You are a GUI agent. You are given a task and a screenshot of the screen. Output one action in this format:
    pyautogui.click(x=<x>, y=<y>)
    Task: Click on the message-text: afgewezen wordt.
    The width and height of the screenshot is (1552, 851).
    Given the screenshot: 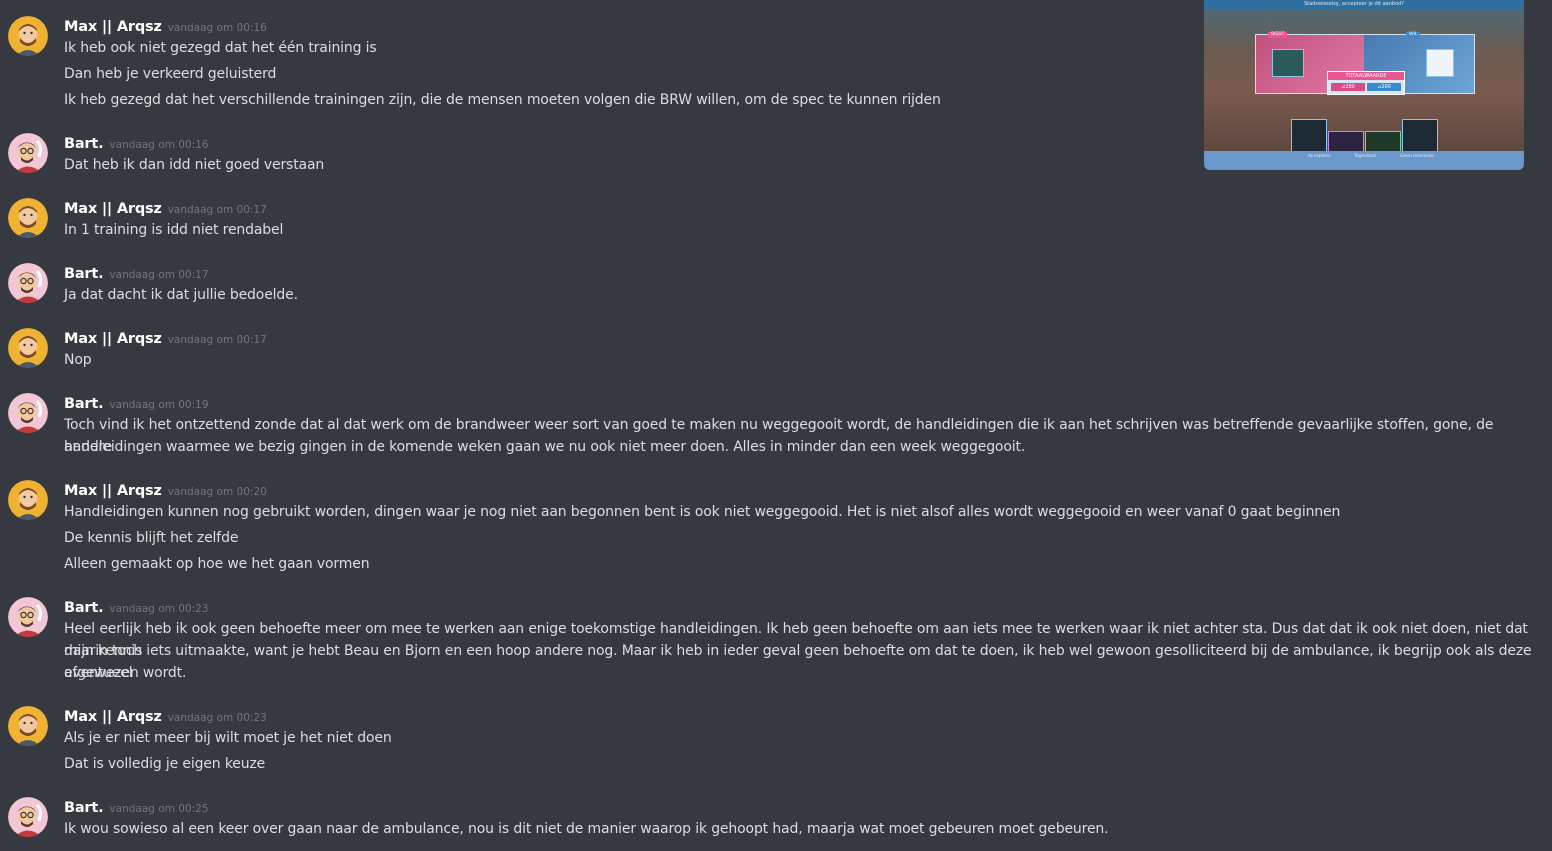 What is the action you would take?
    pyautogui.click(x=125, y=673)
    